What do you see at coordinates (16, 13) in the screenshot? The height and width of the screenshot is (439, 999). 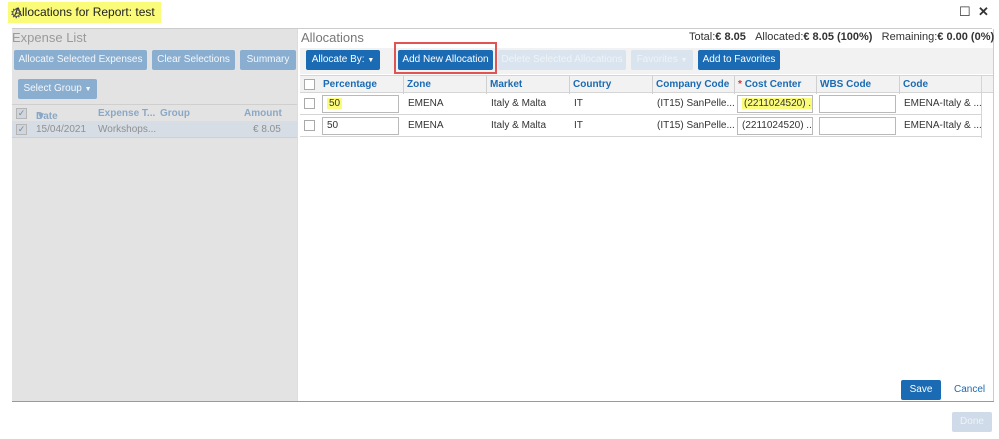 I see `gear-icon: ⚙` at bounding box center [16, 13].